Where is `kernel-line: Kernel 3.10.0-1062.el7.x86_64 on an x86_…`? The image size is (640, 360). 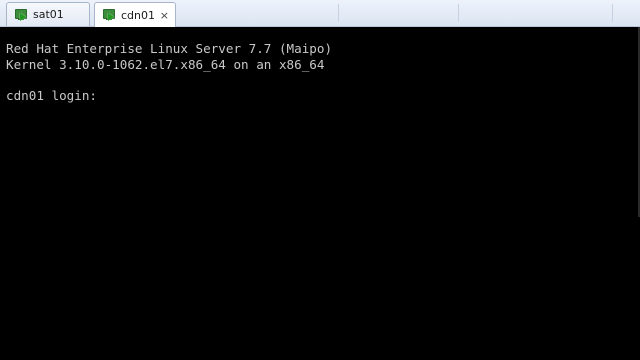 kernel-line: Kernel 3.10.0-1062.el7.x86_64 on an x86_… is located at coordinates (165, 64).